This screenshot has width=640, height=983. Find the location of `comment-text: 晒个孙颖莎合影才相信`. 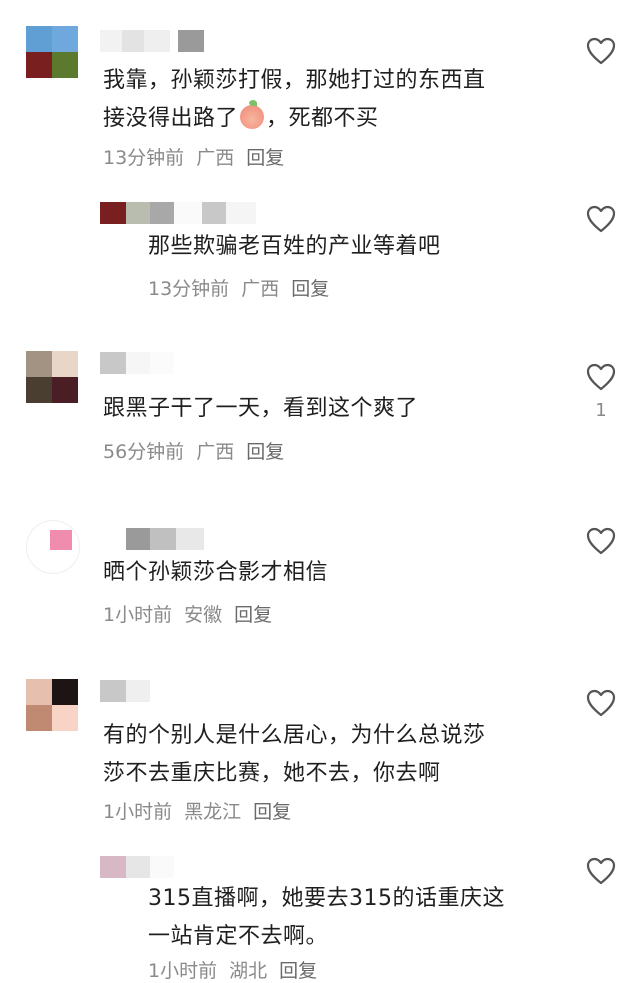

comment-text: 晒个孙颖莎合影才相信 is located at coordinates (216, 572).